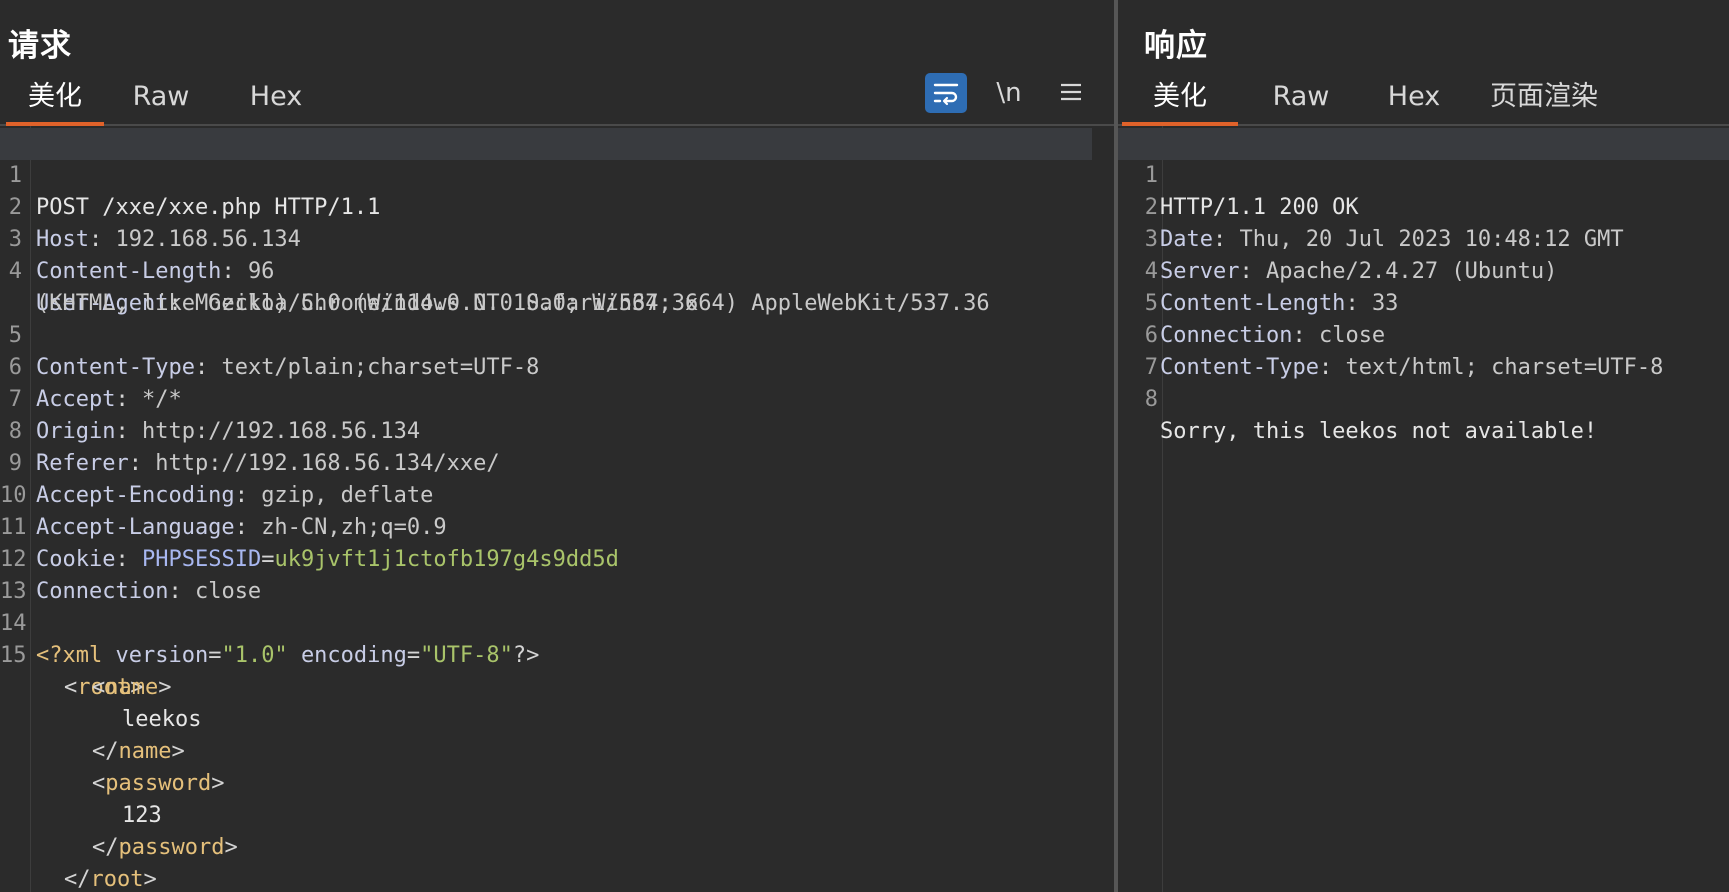 This screenshot has height=892, width=1729. I want to click on code-line-xml: </name>, so click(138, 751).